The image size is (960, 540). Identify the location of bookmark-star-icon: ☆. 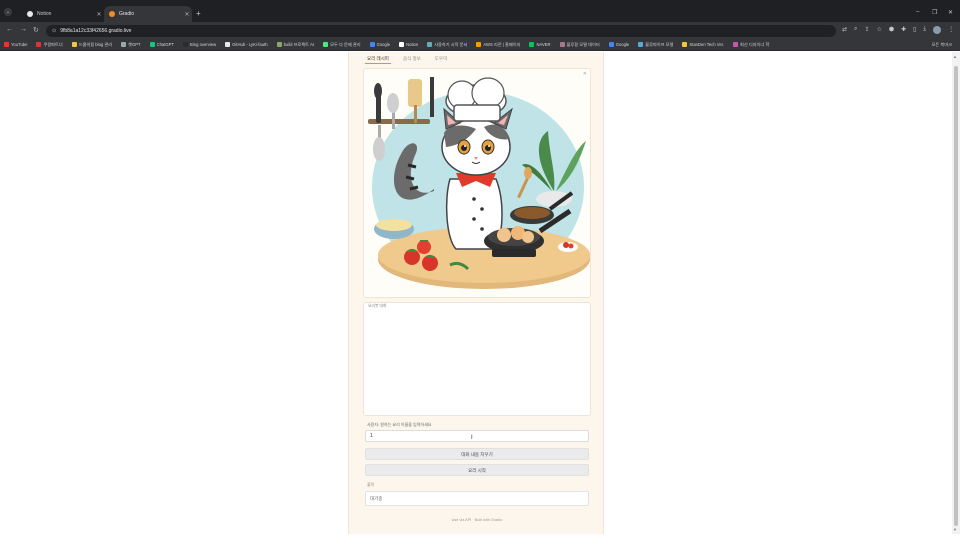
(878, 30).